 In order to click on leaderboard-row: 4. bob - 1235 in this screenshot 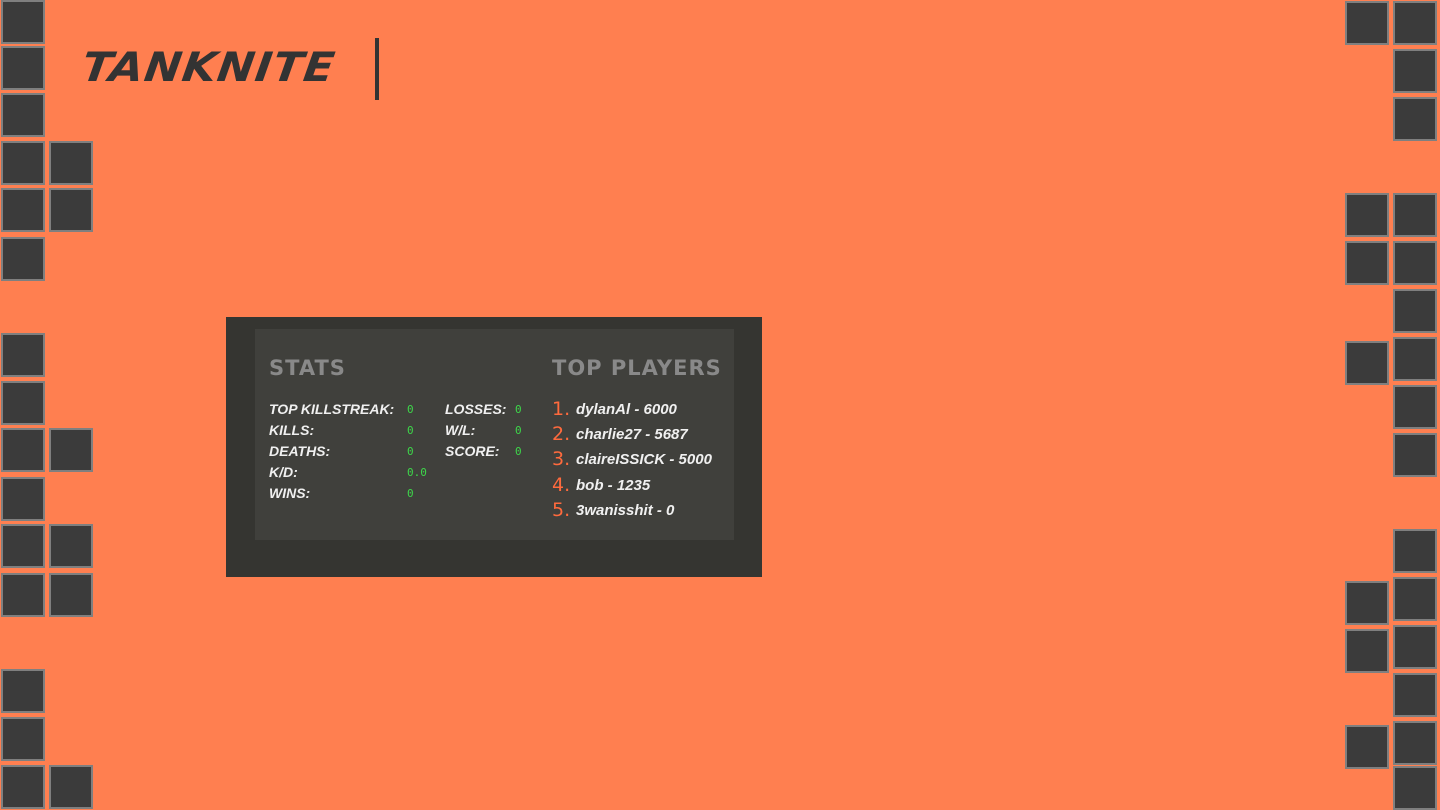, I will do `click(642, 485)`.